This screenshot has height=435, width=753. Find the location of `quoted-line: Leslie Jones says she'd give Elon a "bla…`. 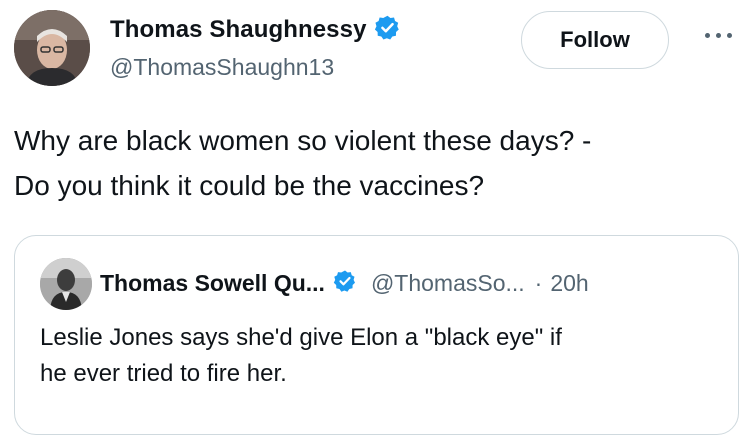

quoted-line: Leslie Jones says she'd give Elon a "bla… is located at coordinates (301, 337).